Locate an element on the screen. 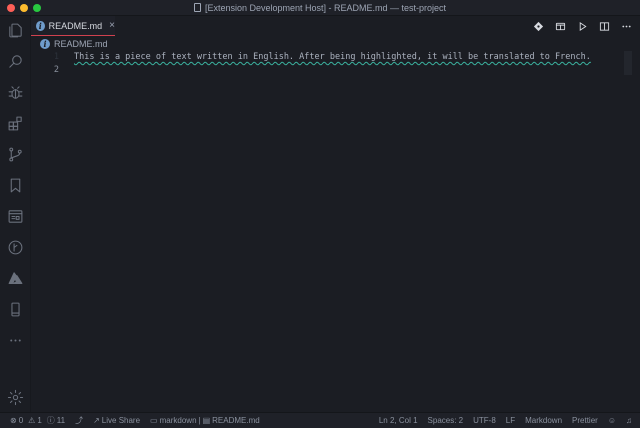  activity-bar is located at coordinates (15, 214).